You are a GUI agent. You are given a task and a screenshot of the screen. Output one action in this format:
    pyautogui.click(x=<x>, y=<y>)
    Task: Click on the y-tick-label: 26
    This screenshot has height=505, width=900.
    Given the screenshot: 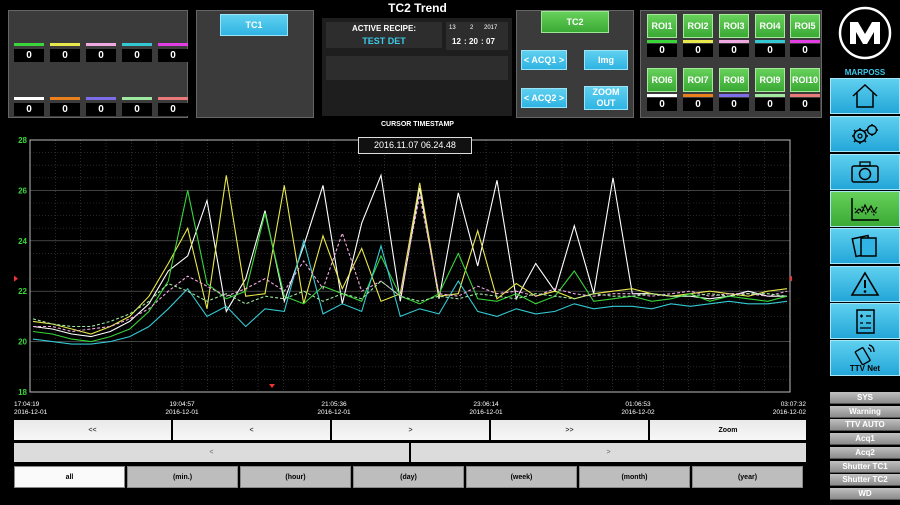 What is the action you would take?
    pyautogui.click(x=22, y=190)
    